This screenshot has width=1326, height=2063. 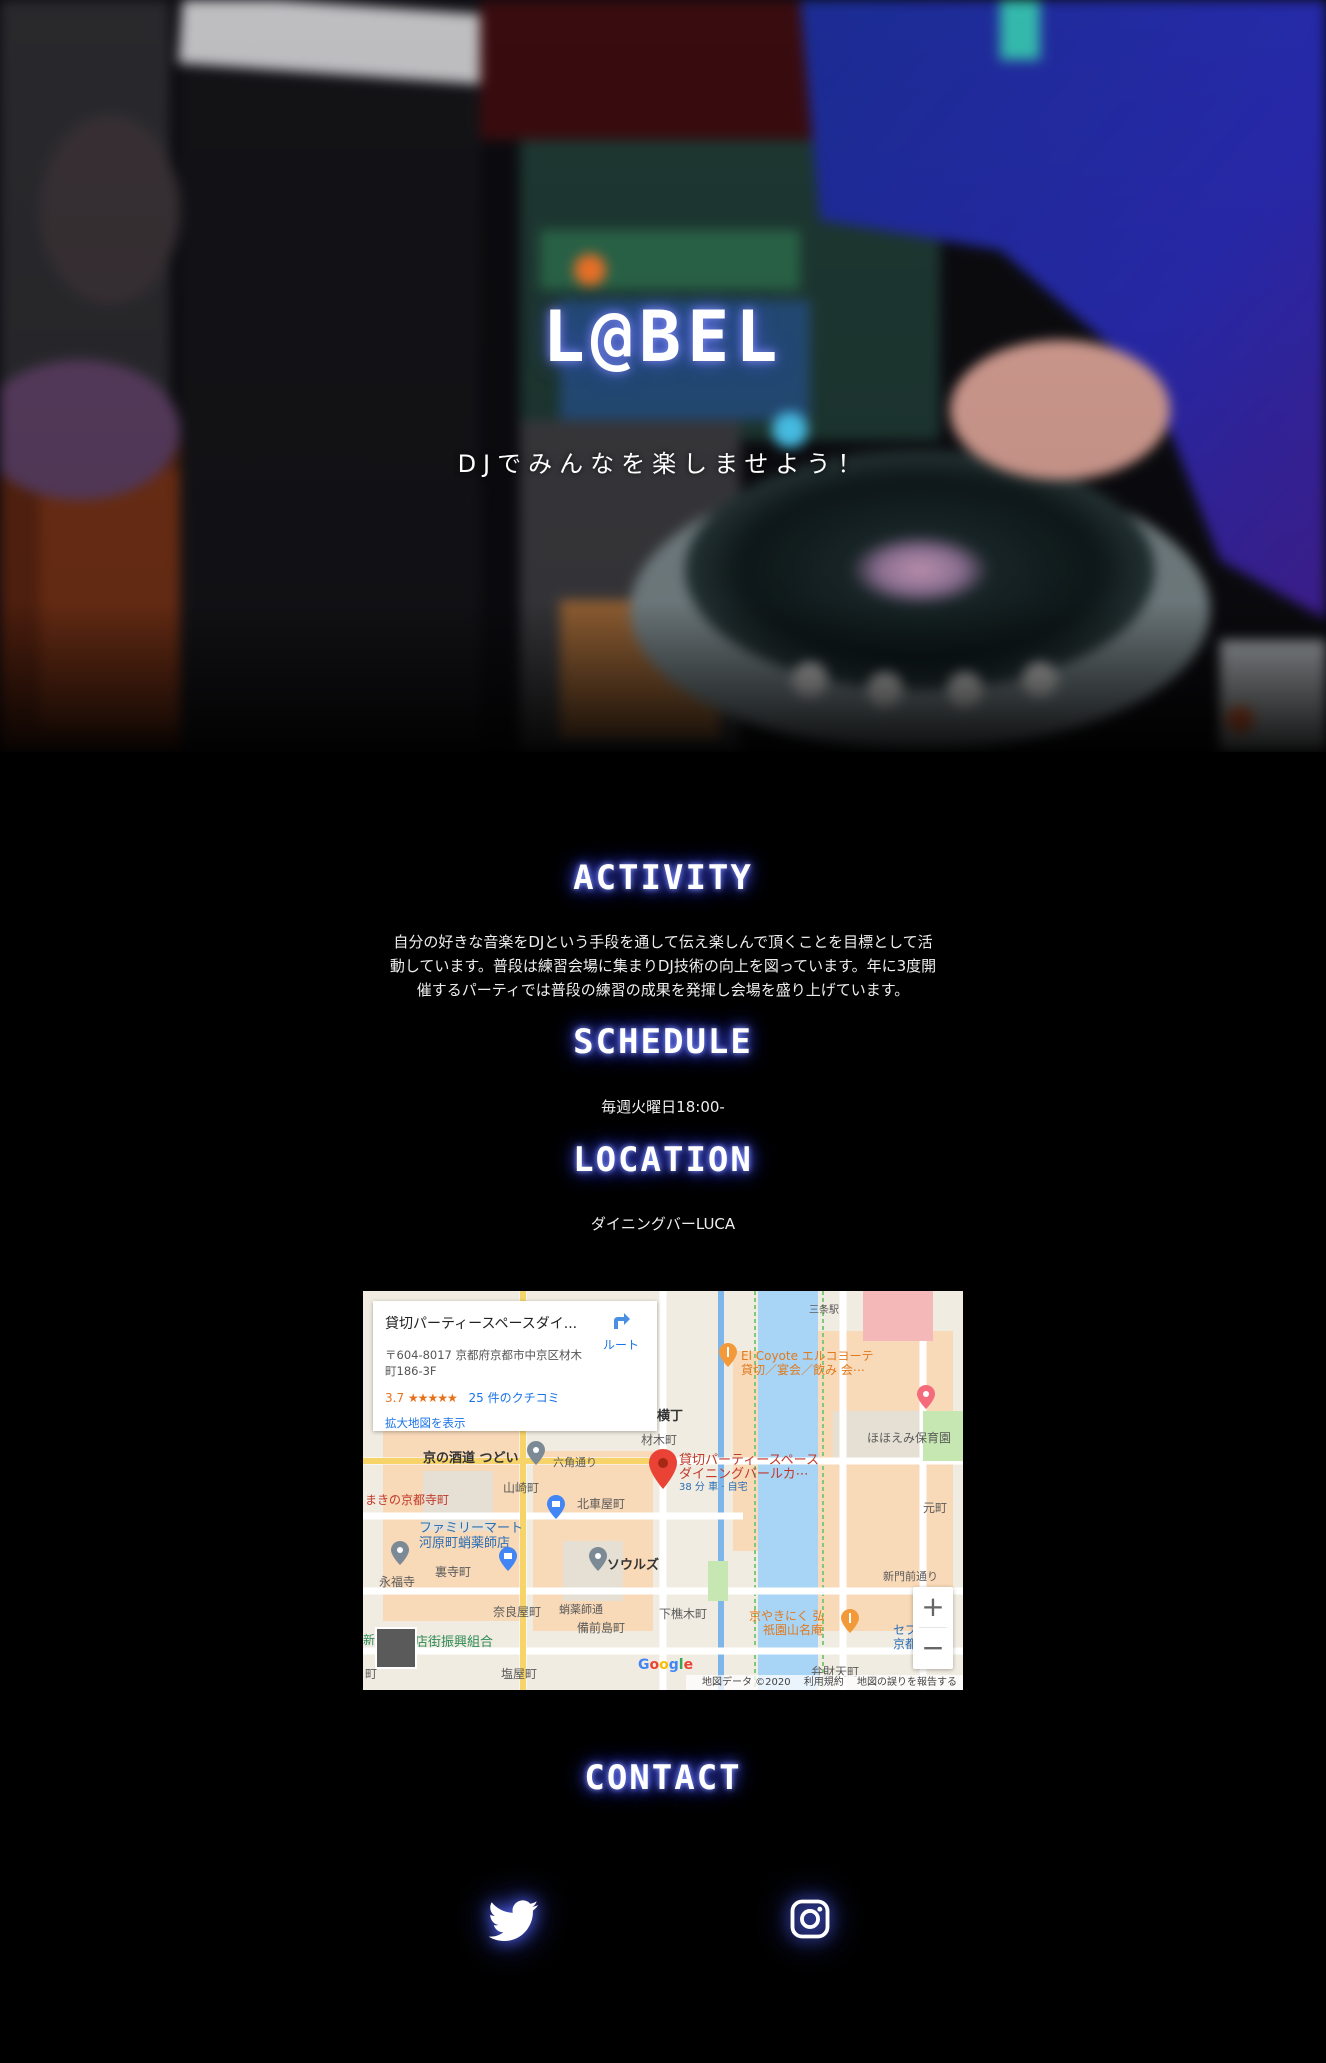 I want to click on map-label: 三条駅, so click(x=824, y=1310).